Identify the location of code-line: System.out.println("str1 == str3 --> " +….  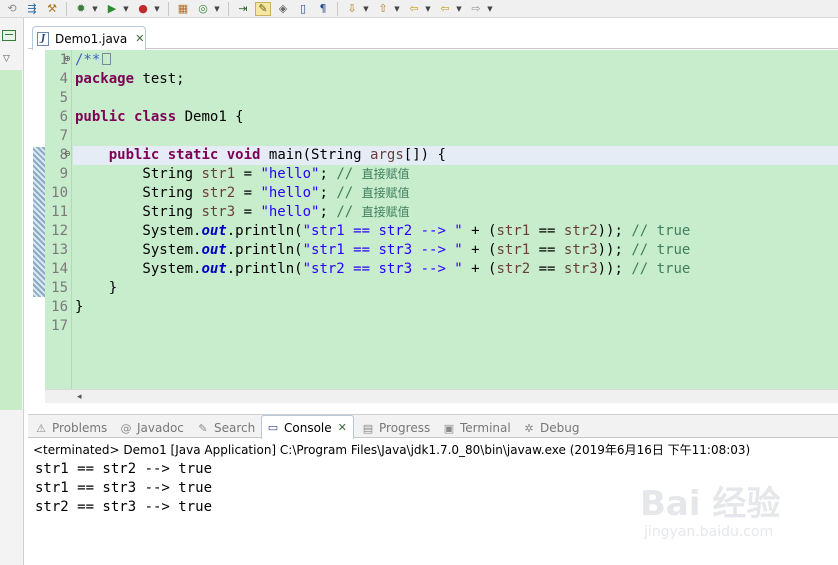
(382, 250).